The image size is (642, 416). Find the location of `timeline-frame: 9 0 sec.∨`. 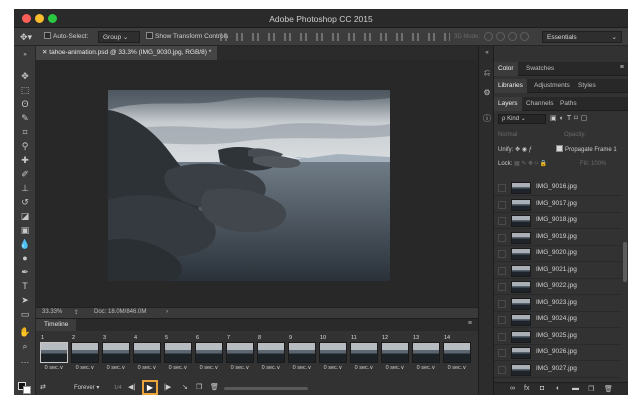

timeline-frame: 9 0 sec.∨ is located at coordinates (302, 355).